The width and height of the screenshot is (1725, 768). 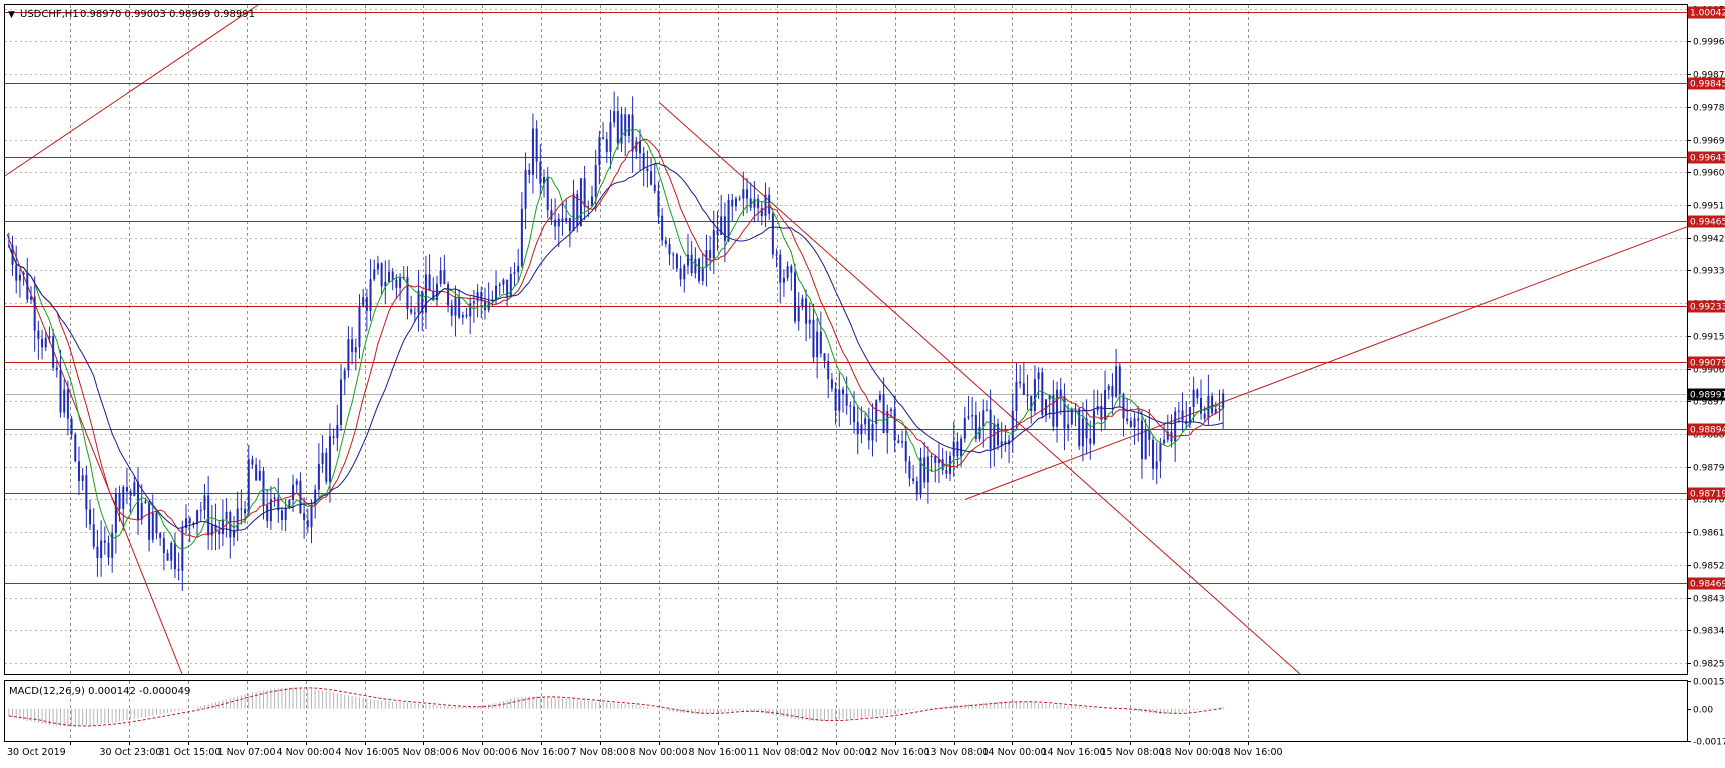 I want to click on level-price-label: 0.99643, so click(x=1707, y=159).